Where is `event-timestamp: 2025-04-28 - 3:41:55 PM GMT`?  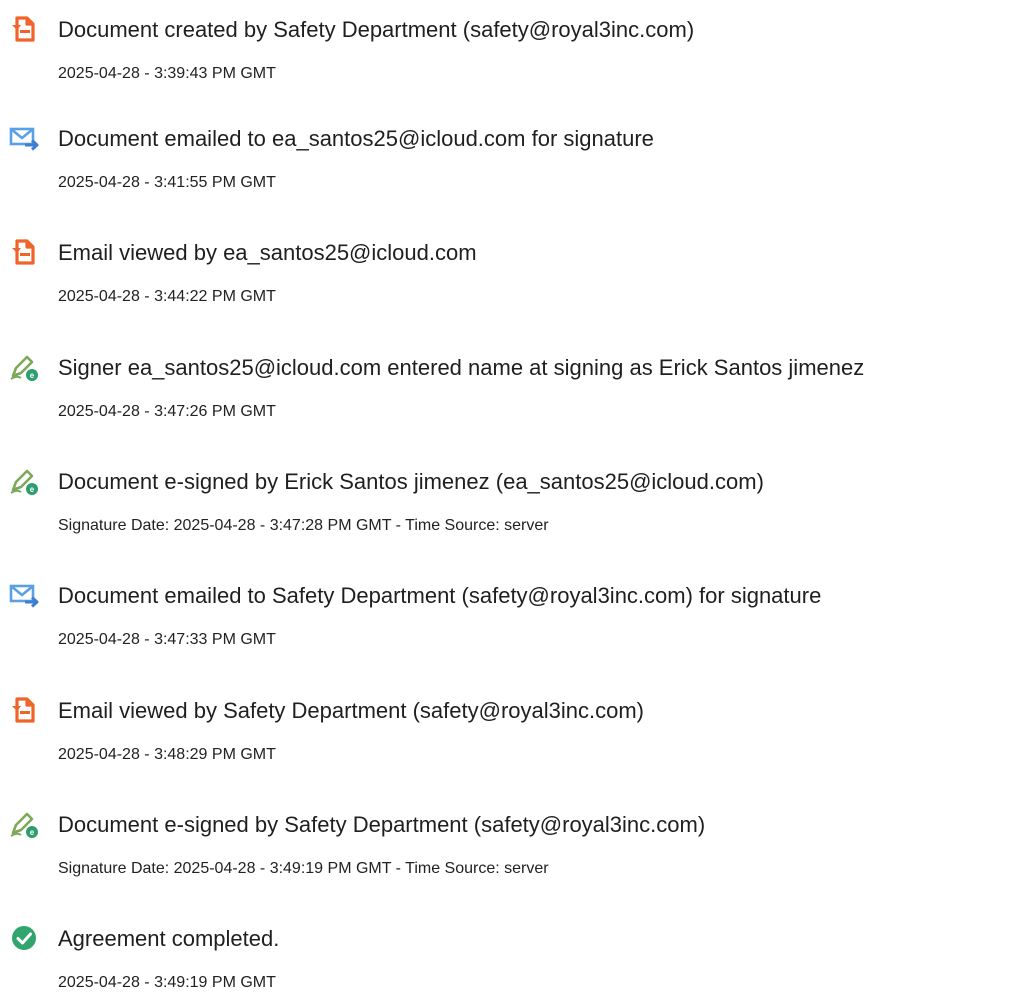
event-timestamp: 2025-04-28 - 3:41:55 PM GMT is located at coordinates (167, 182).